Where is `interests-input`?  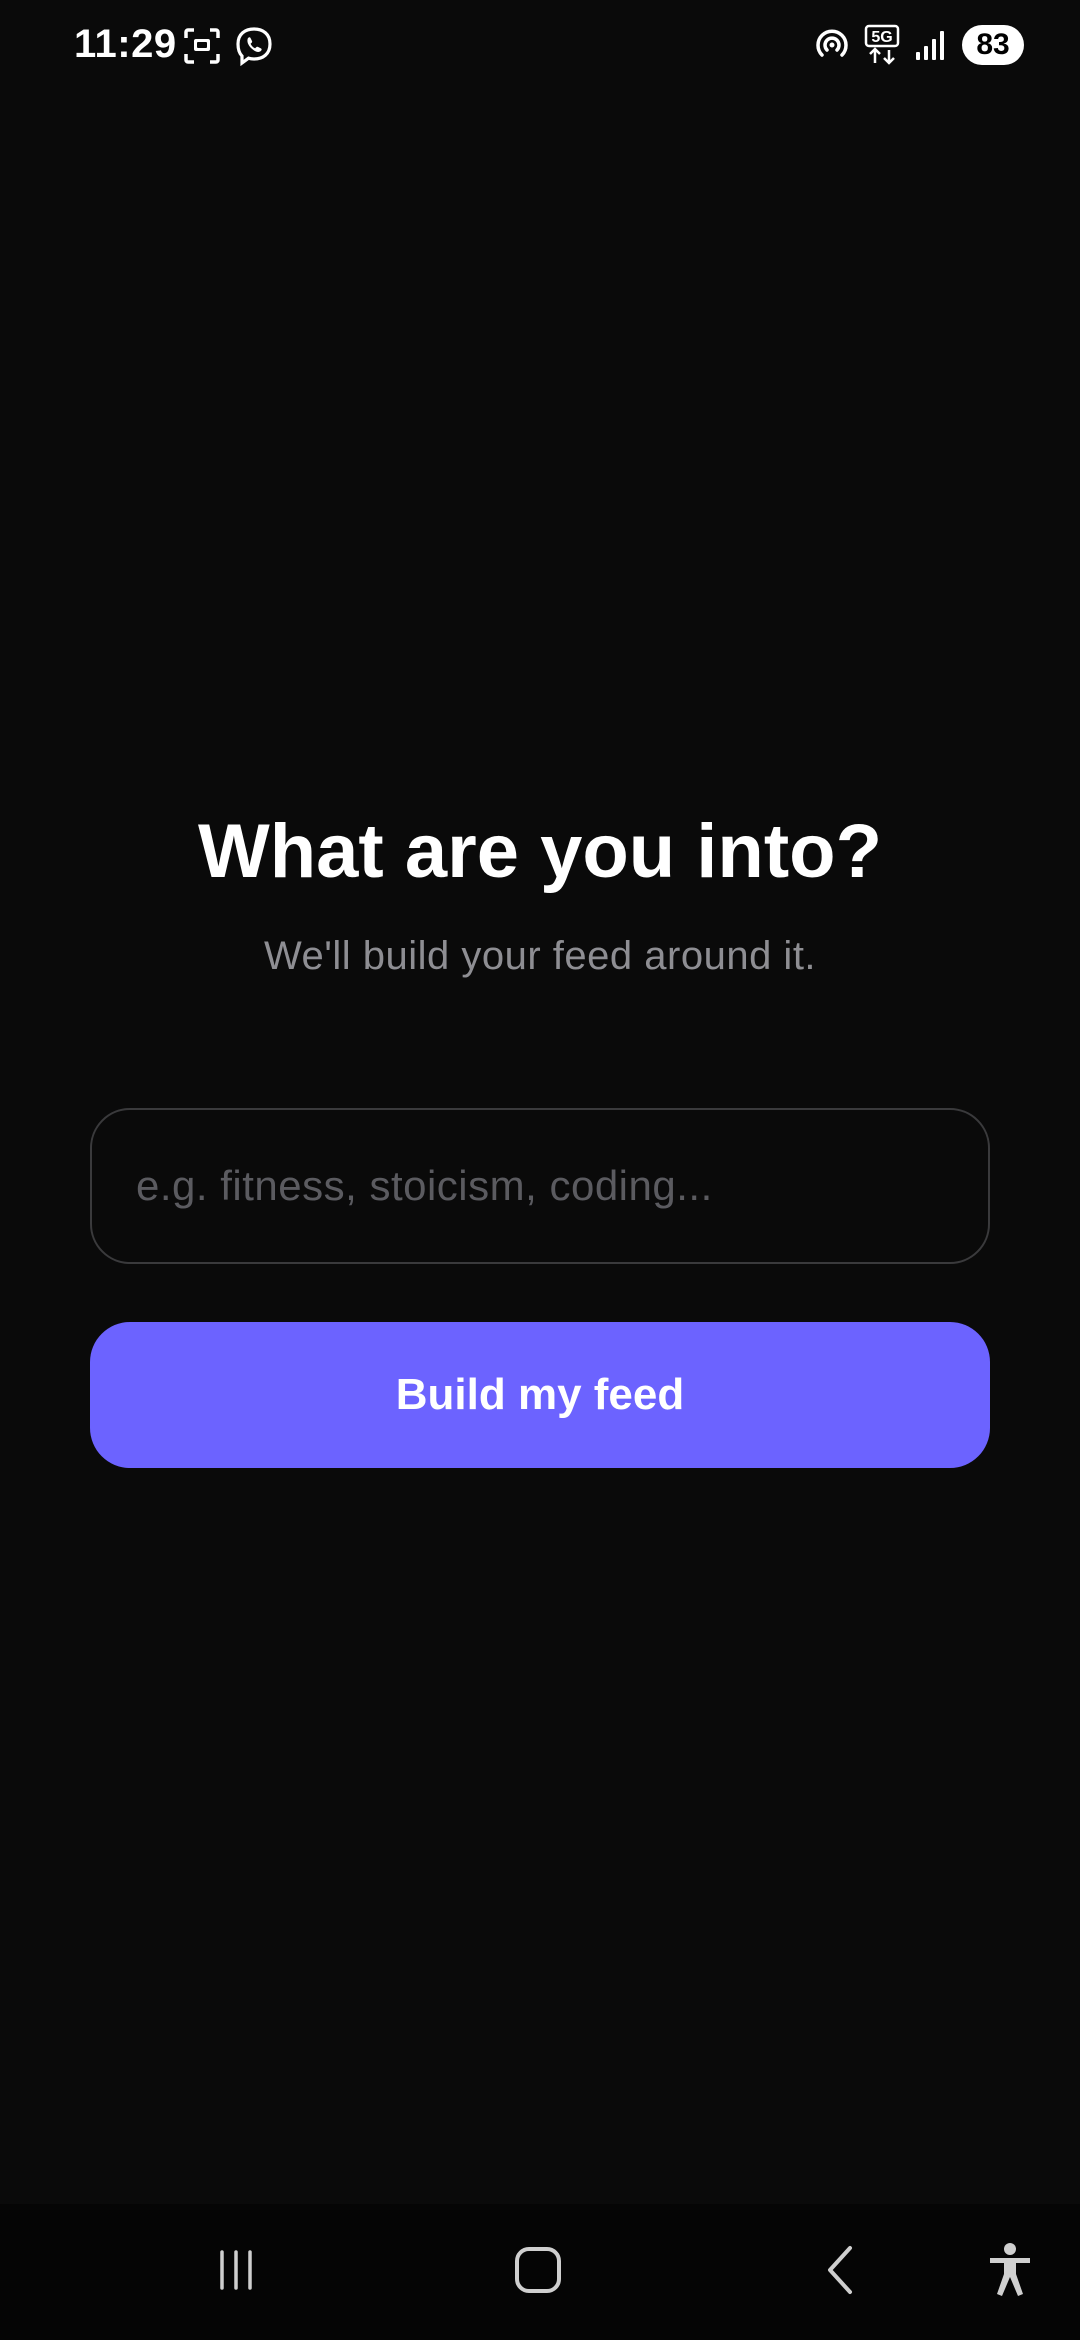 interests-input is located at coordinates (540, 1186).